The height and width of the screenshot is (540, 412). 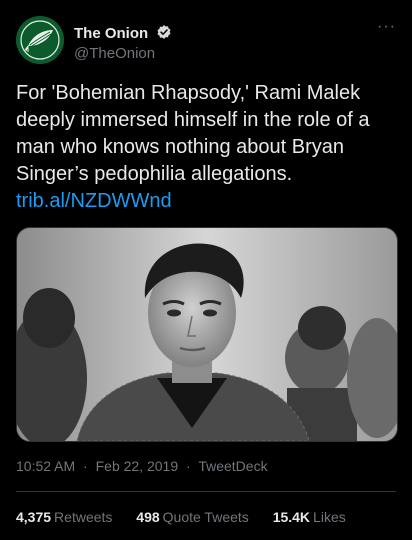 I want to click on likes-stat: 15.4K Likes, so click(x=309, y=517).